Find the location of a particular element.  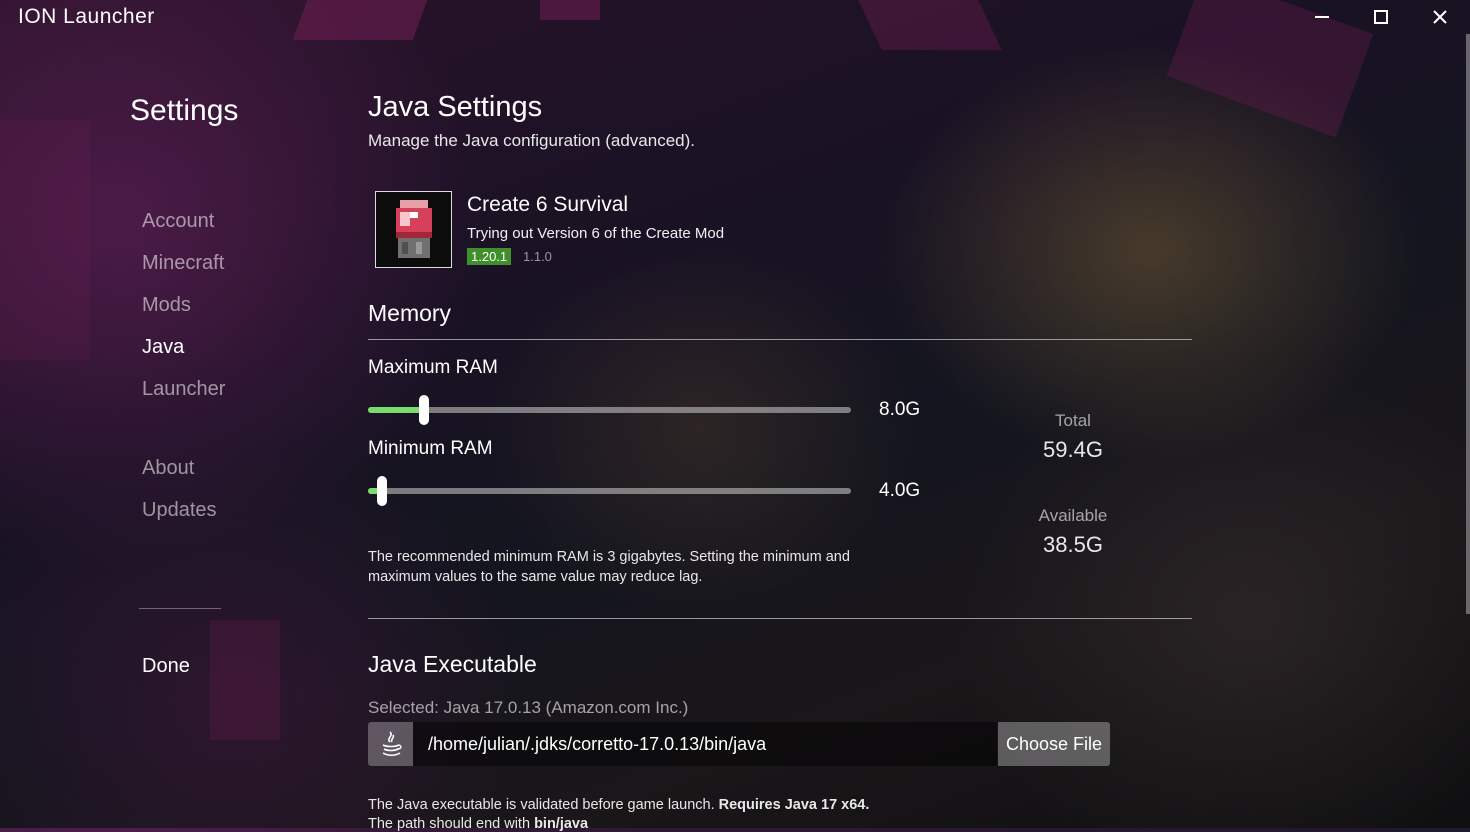

executable-divider is located at coordinates (780, 618).